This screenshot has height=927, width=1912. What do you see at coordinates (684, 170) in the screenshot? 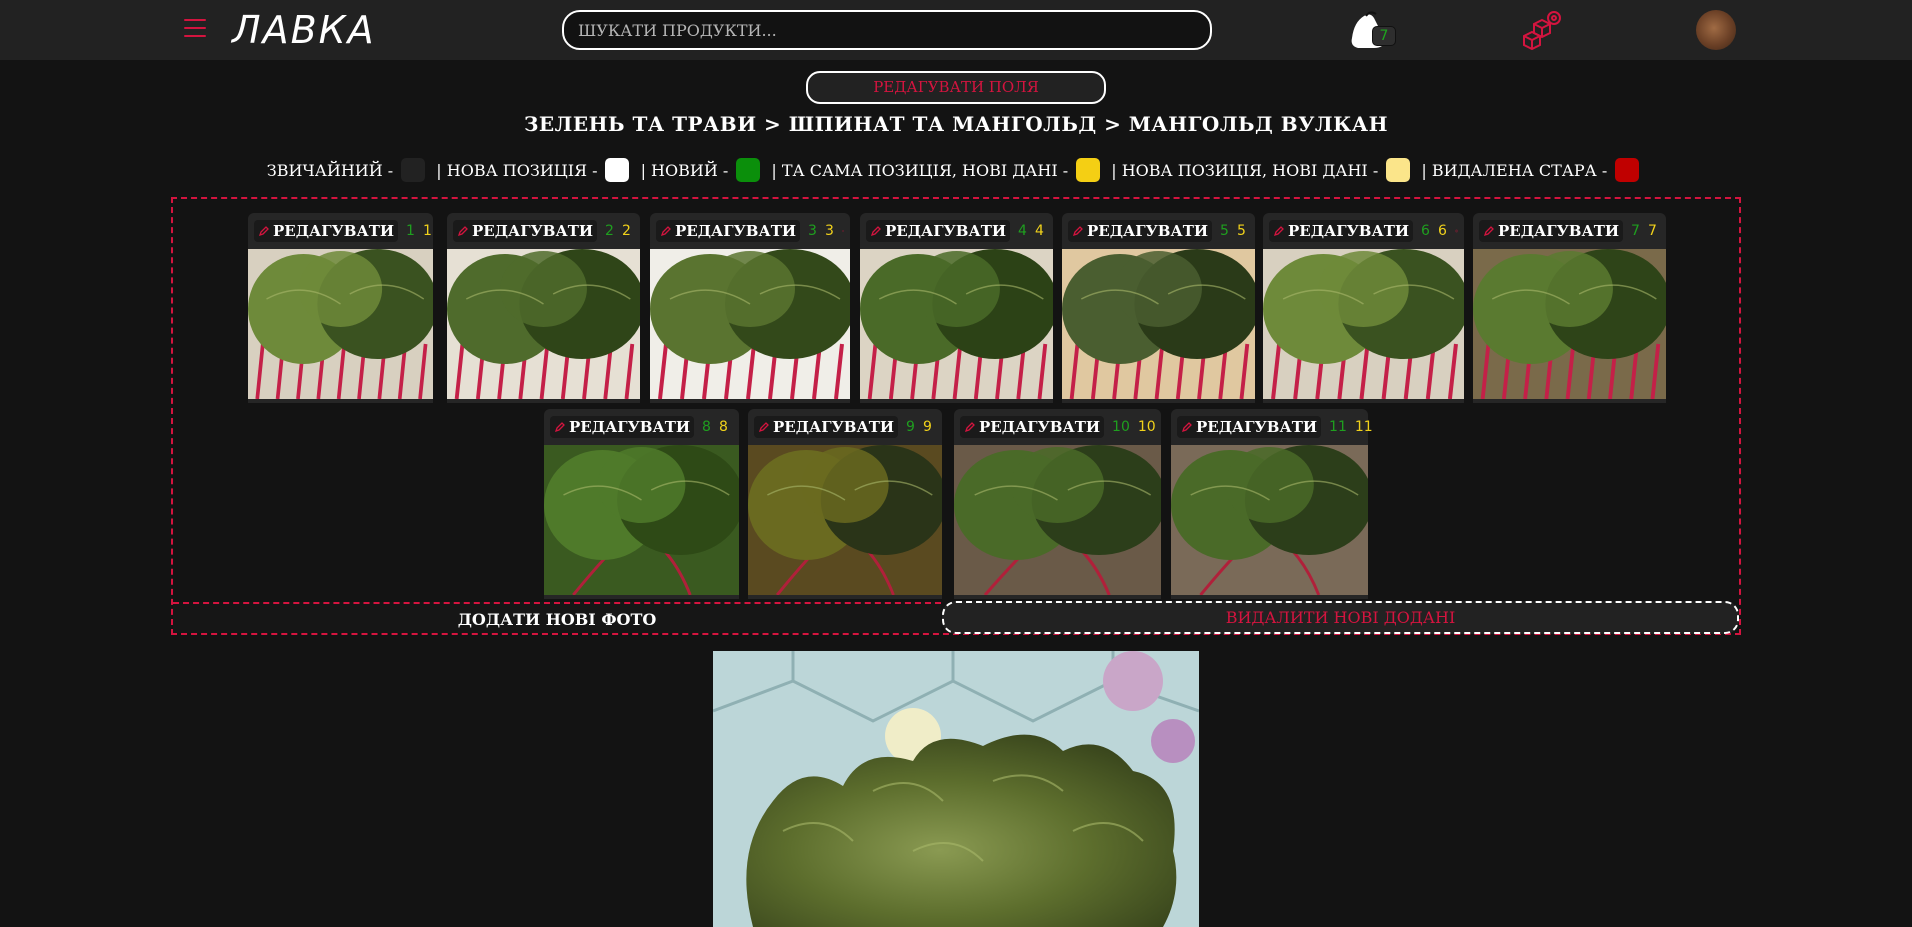
I see `legend-label: | новий -` at bounding box center [684, 170].